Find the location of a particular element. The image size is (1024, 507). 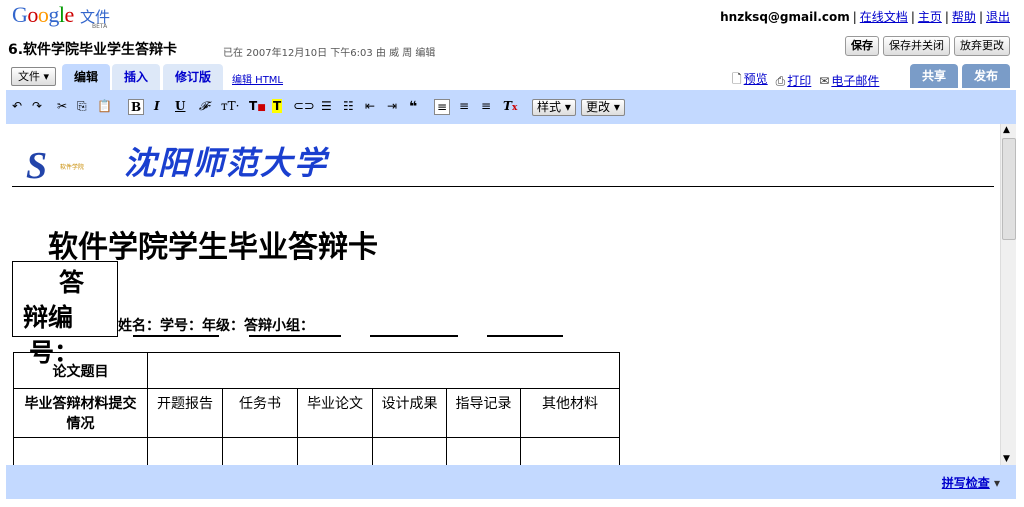

bulleted-list-icon: ☷ is located at coordinates (348, 106).